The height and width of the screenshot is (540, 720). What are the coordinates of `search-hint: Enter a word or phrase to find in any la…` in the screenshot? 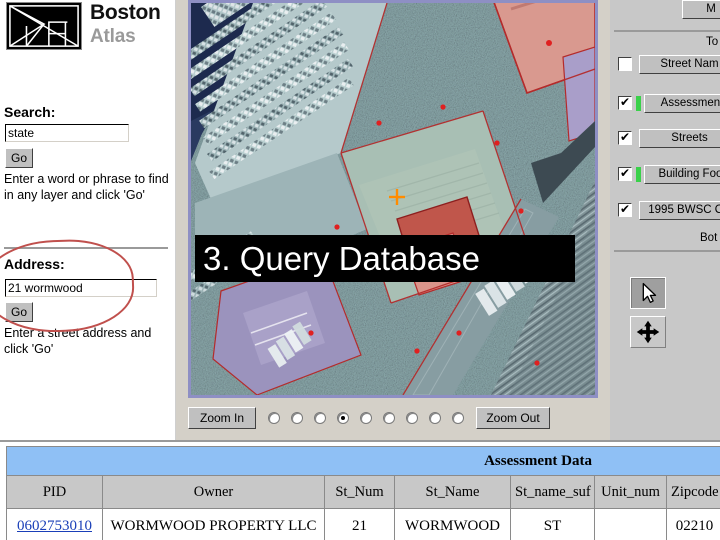 It's located at (86, 187).